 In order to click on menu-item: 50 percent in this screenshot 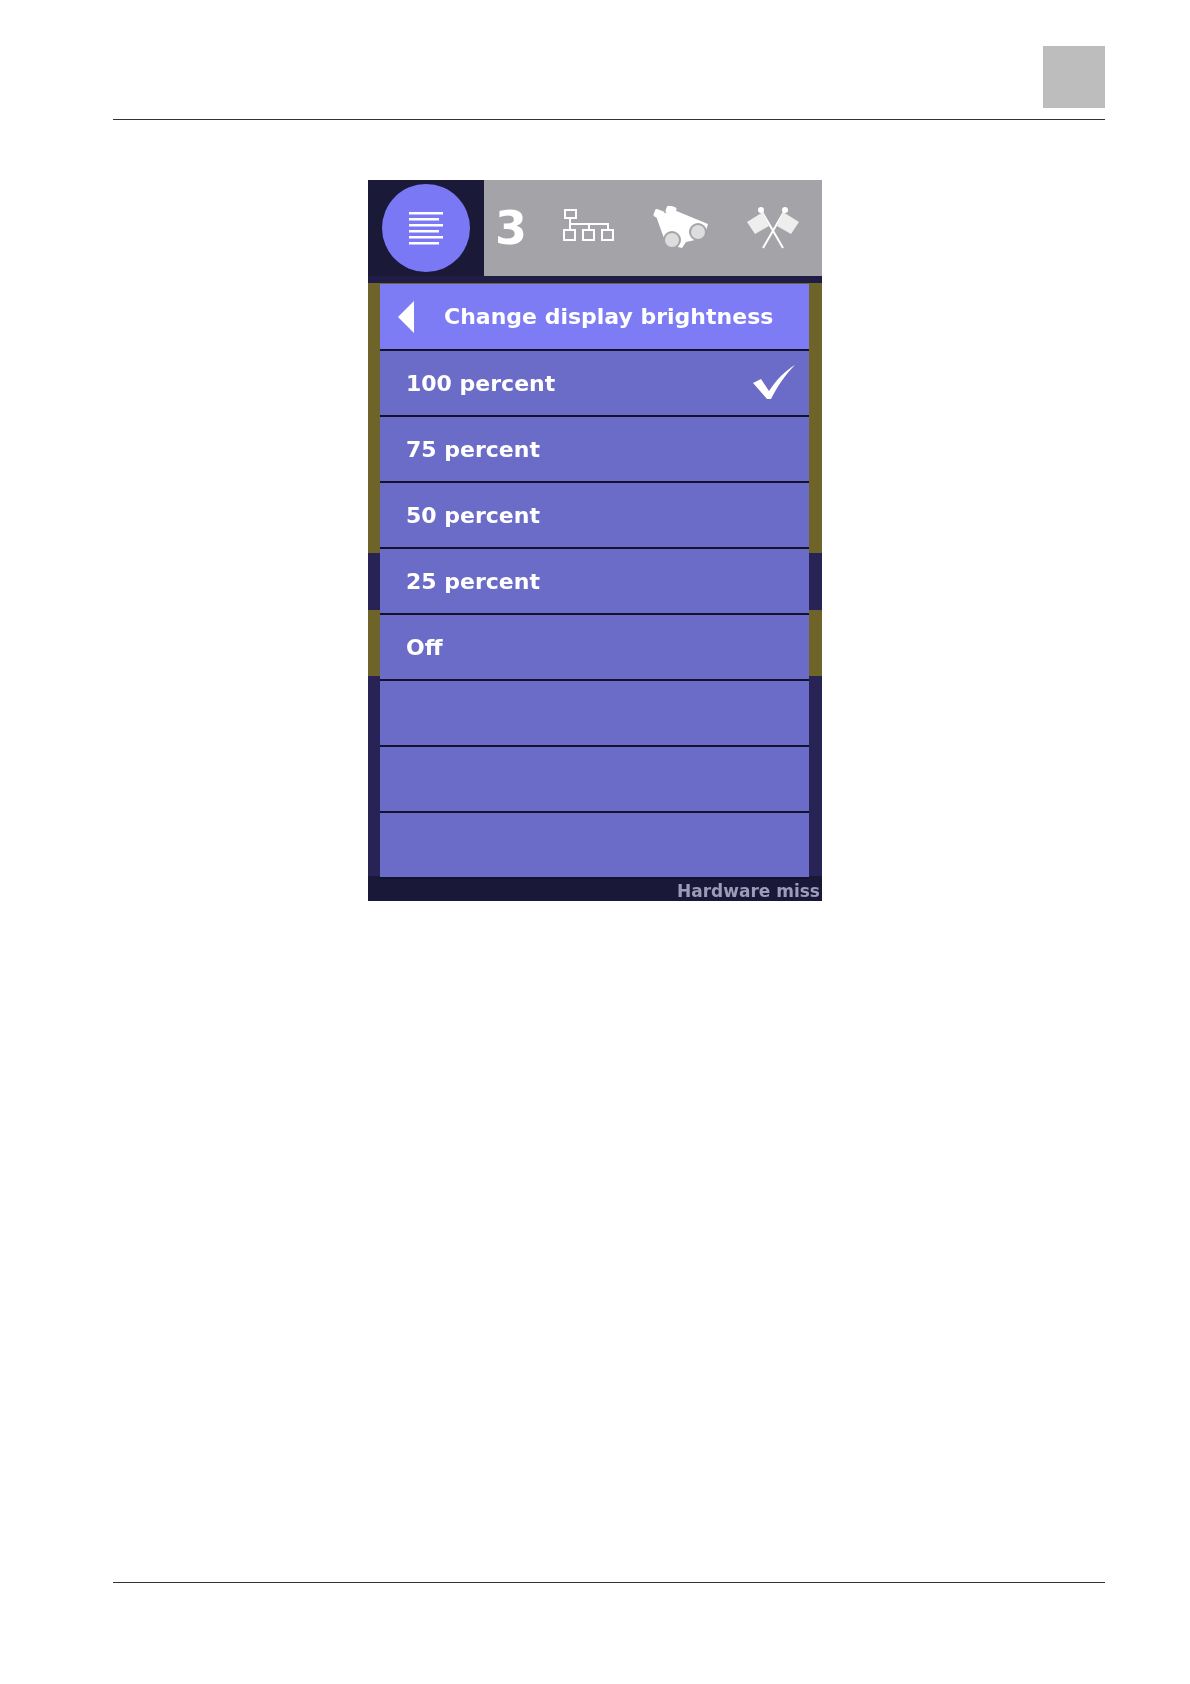, I will do `click(594, 516)`.